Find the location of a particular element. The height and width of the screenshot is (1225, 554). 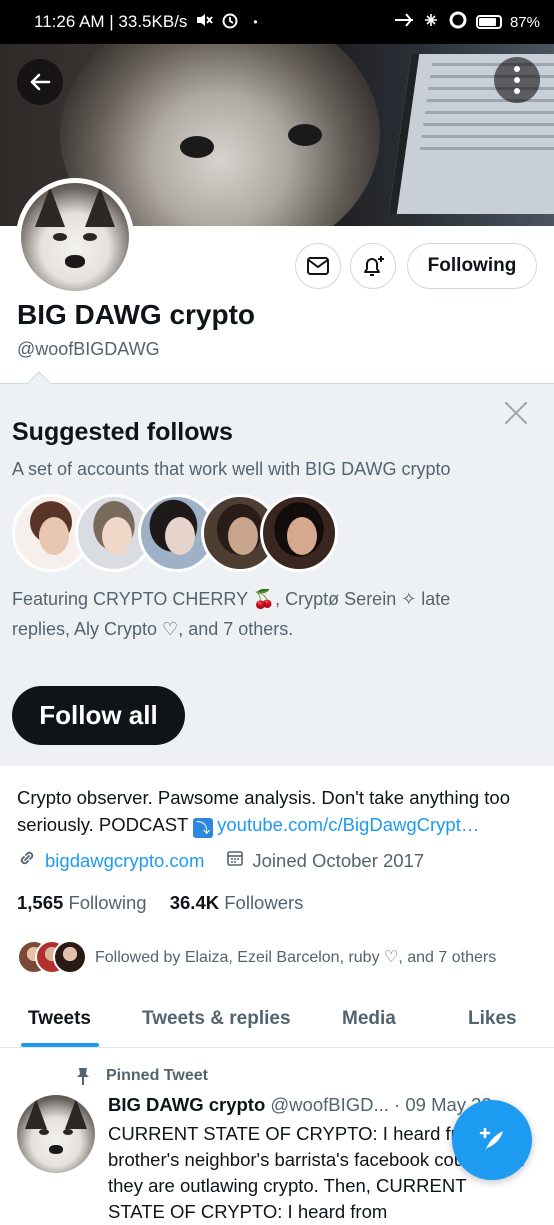

message-button is located at coordinates (318, 266).